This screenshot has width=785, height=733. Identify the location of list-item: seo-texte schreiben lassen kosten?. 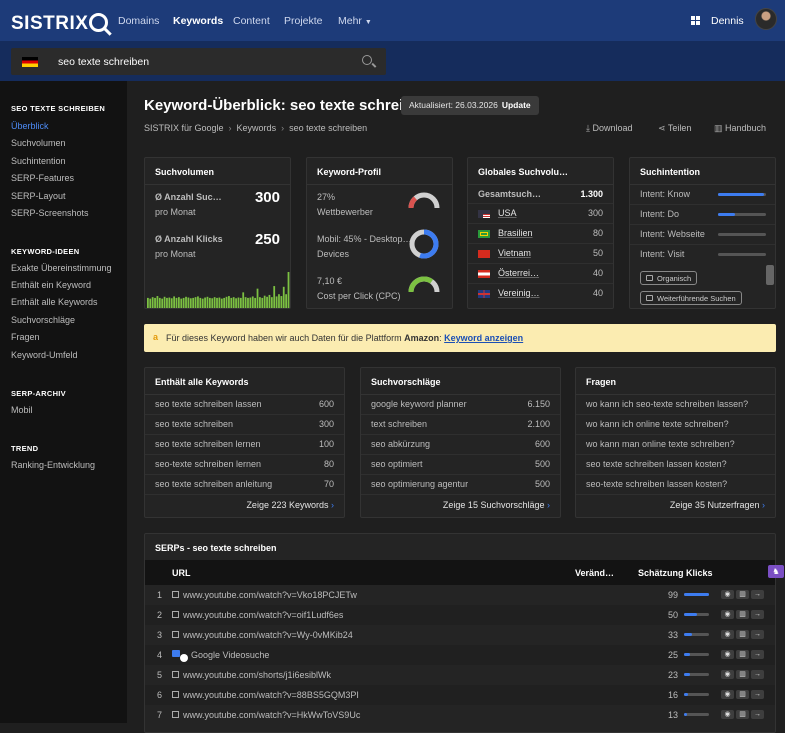
(656, 484).